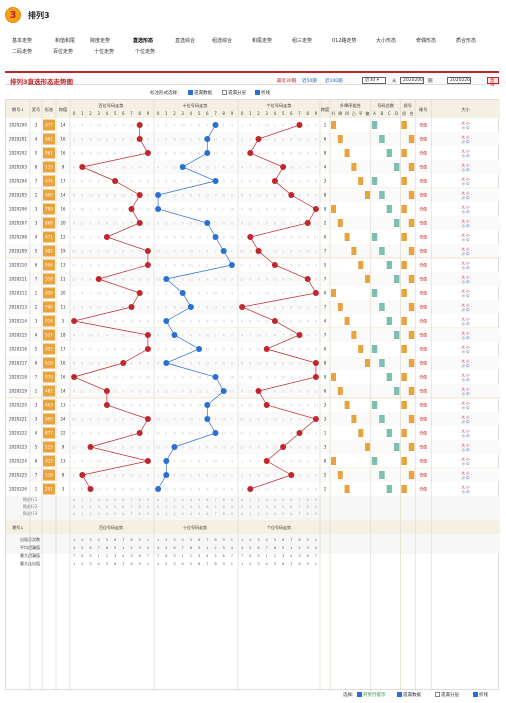  I want to click on combo-mark, so click(333, 461).